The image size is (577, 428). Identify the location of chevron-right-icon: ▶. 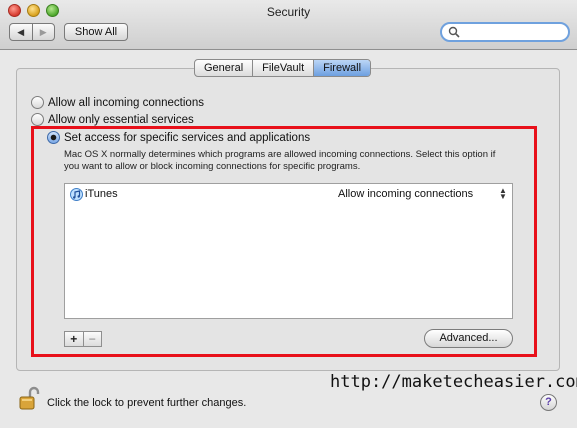
(43, 31).